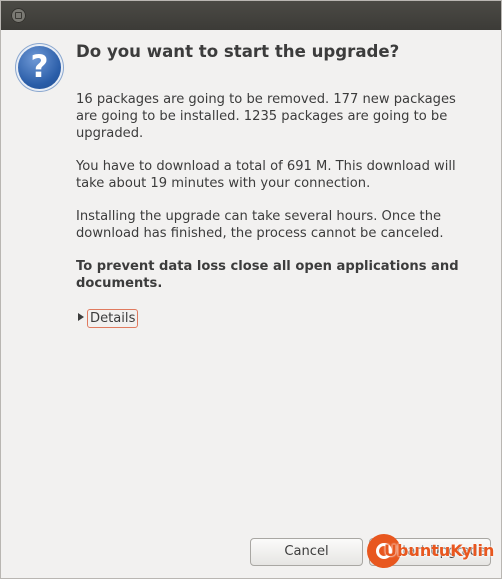 This screenshot has width=502, height=579. Describe the element at coordinates (39, 67) in the screenshot. I see `question-icon: ?` at that location.